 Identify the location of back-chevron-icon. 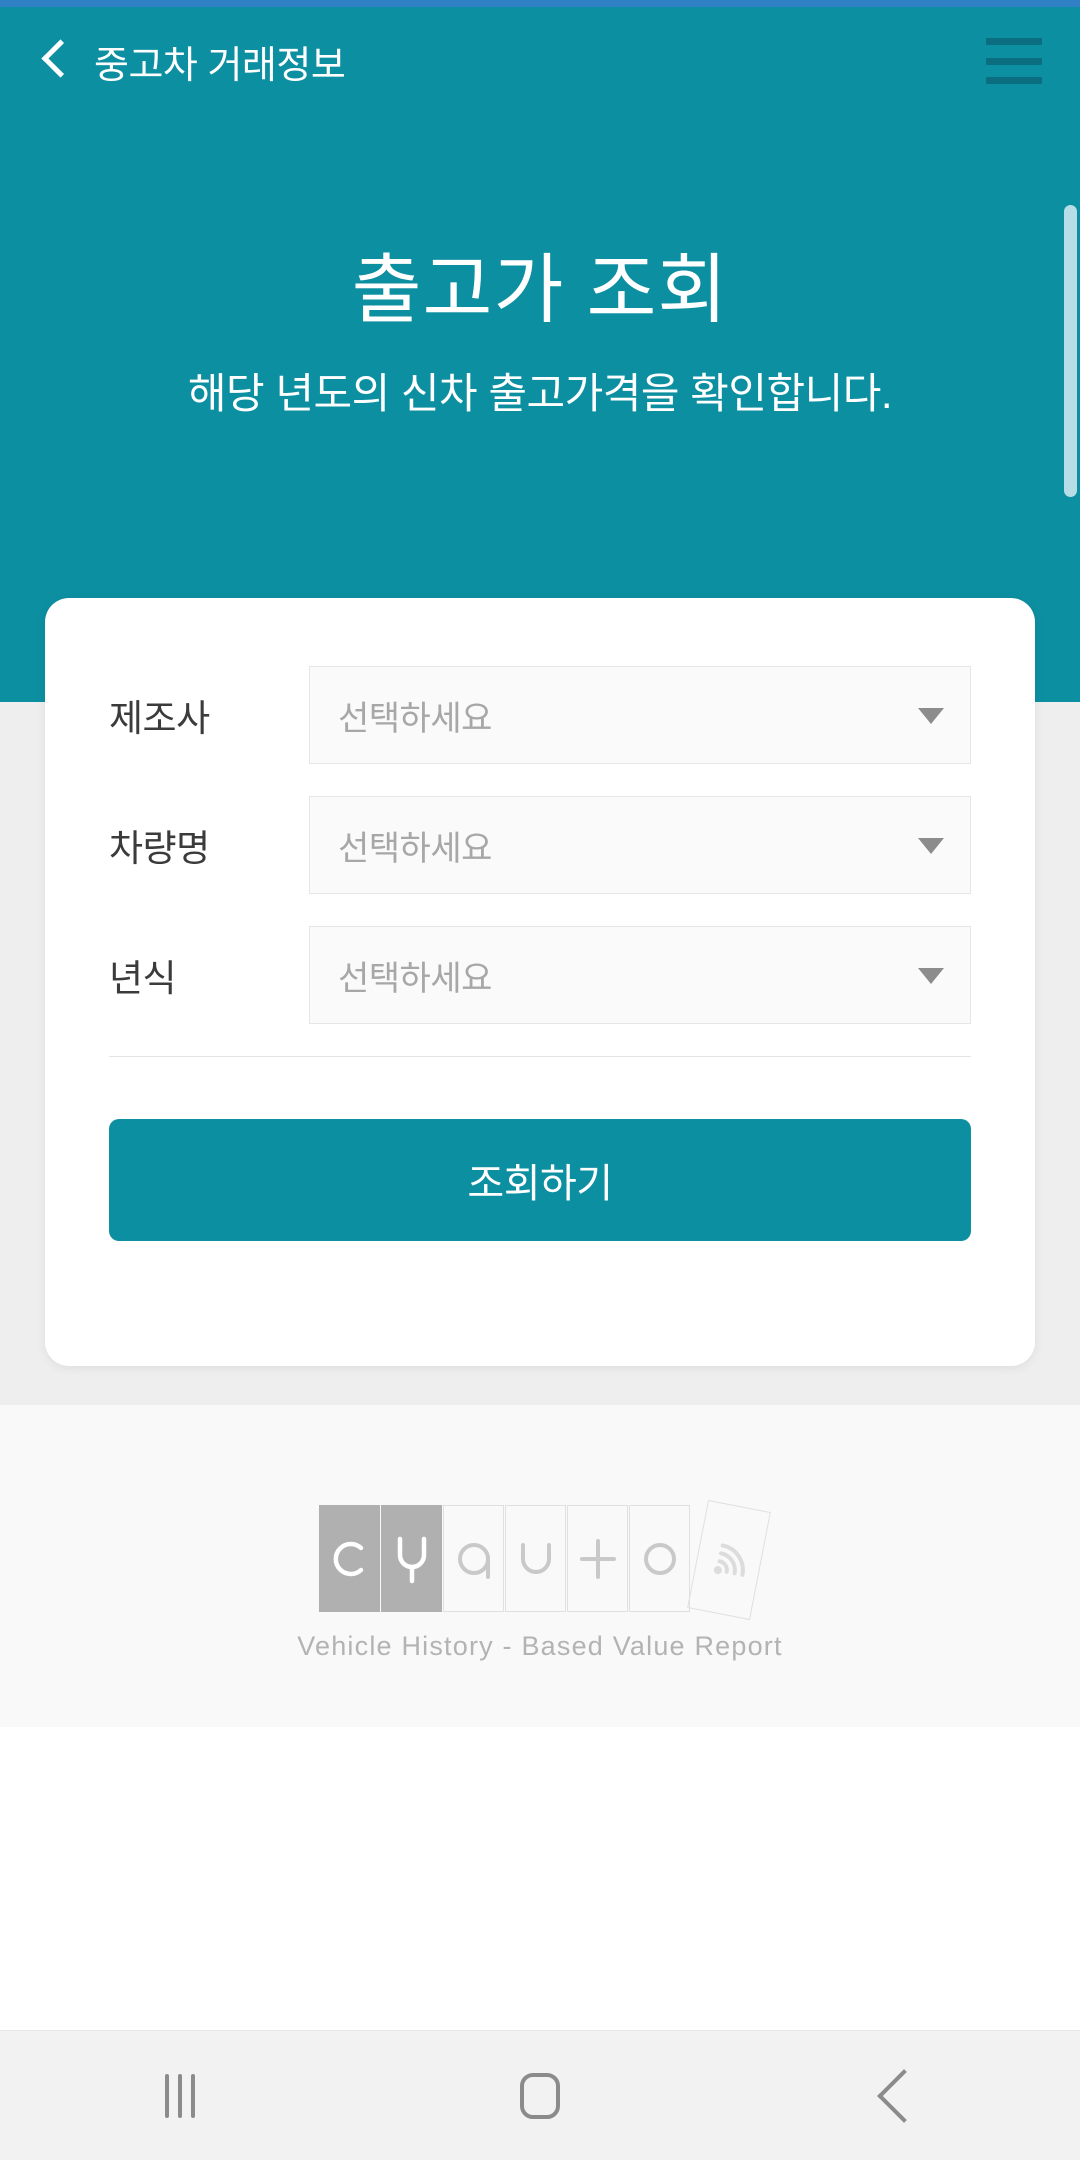
(57, 61).